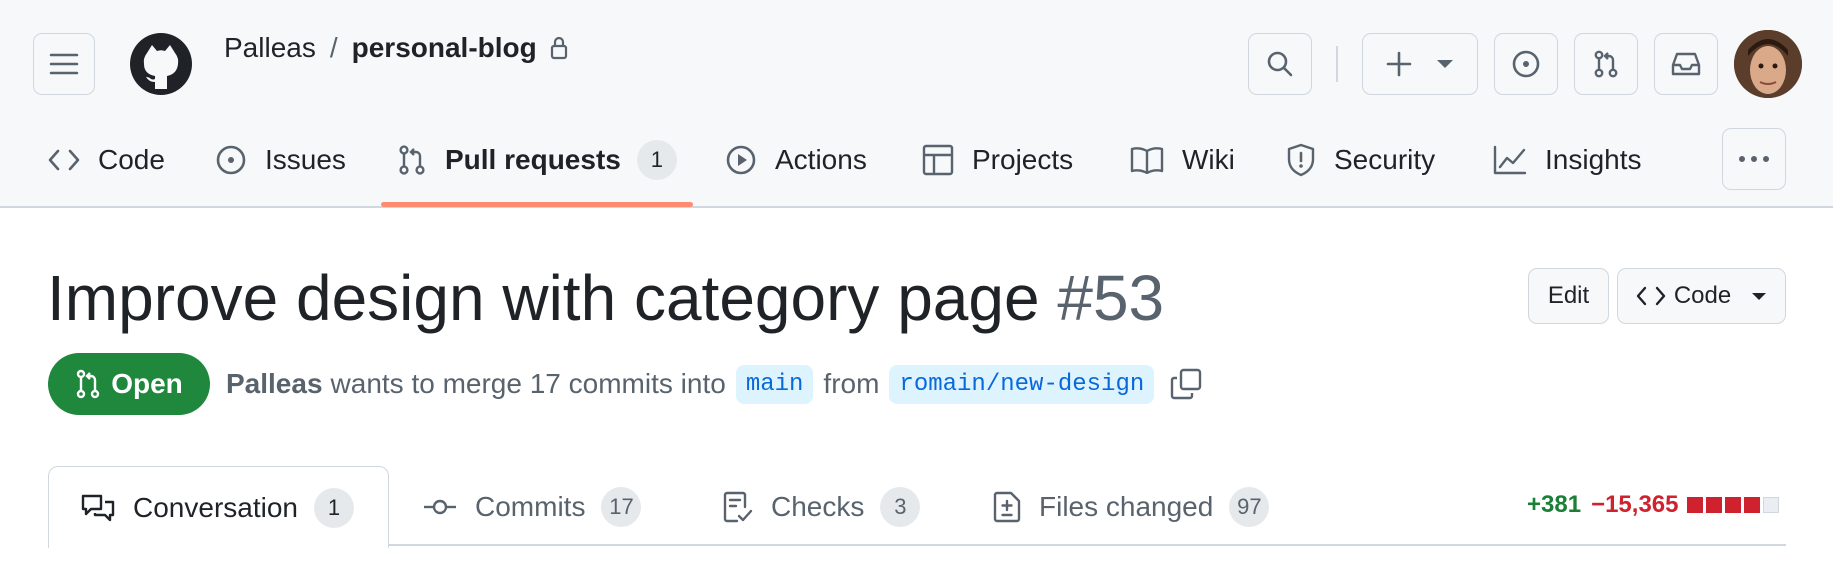 The height and width of the screenshot is (568, 1833). I want to click on code-dropdown-button: Code, so click(1701, 296).